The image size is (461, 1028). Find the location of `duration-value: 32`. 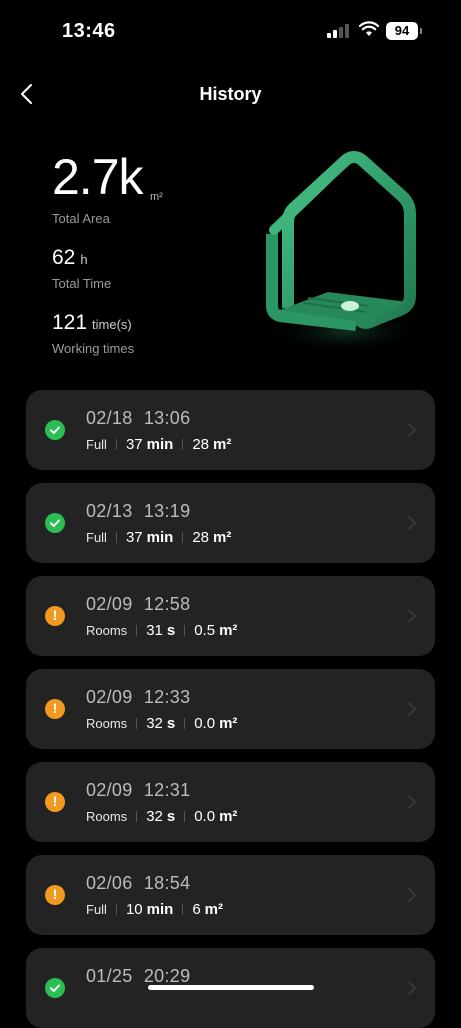

duration-value: 32 is located at coordinates (154, 723).